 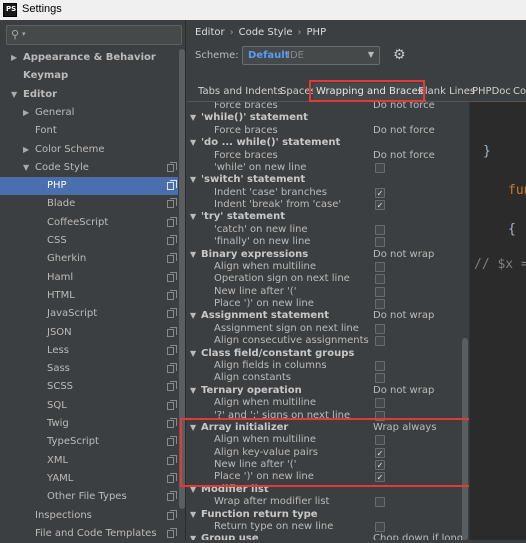 What do you see at coordinates (418, 536) in the screenshot?
I see `option-value-select: Chop down if long` at bounding box center [418, 536].